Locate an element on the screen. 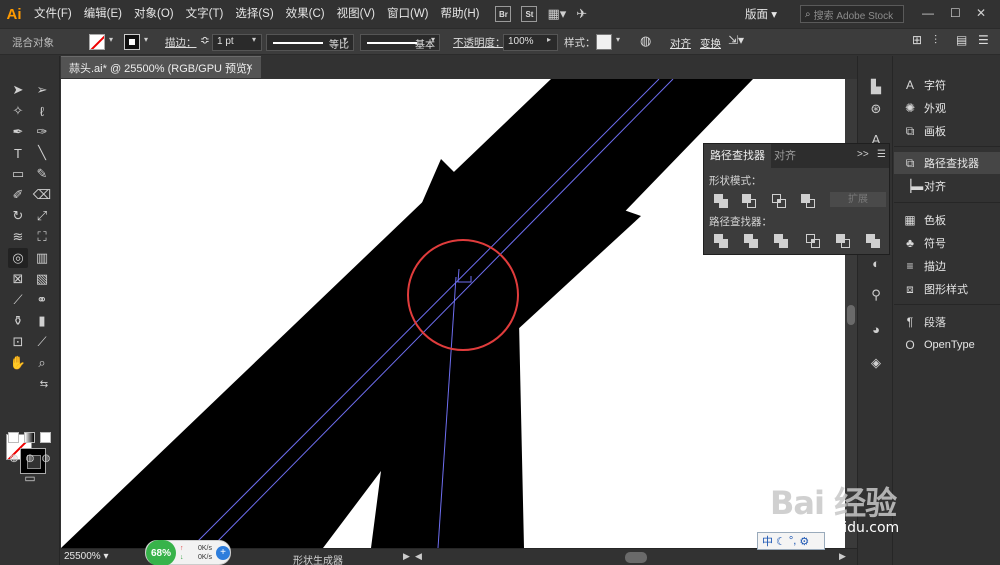 This screenshot has height=565, width=1000. moon-icon: ☾ is located at coordinates (781, 541).